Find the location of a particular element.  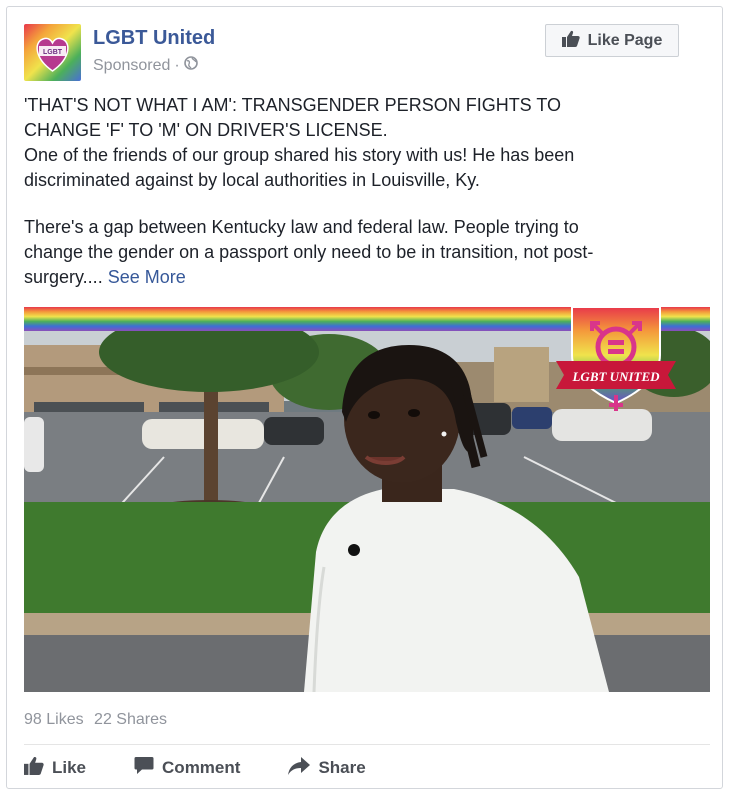

comment-icon is located at coordinates (144, 768).